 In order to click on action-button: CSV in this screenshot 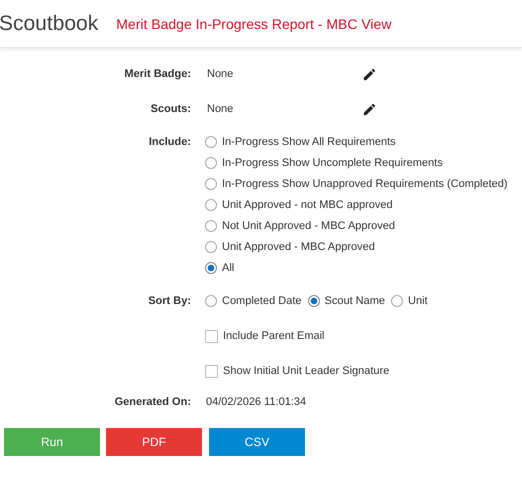, I will do `click(257, 442)`.